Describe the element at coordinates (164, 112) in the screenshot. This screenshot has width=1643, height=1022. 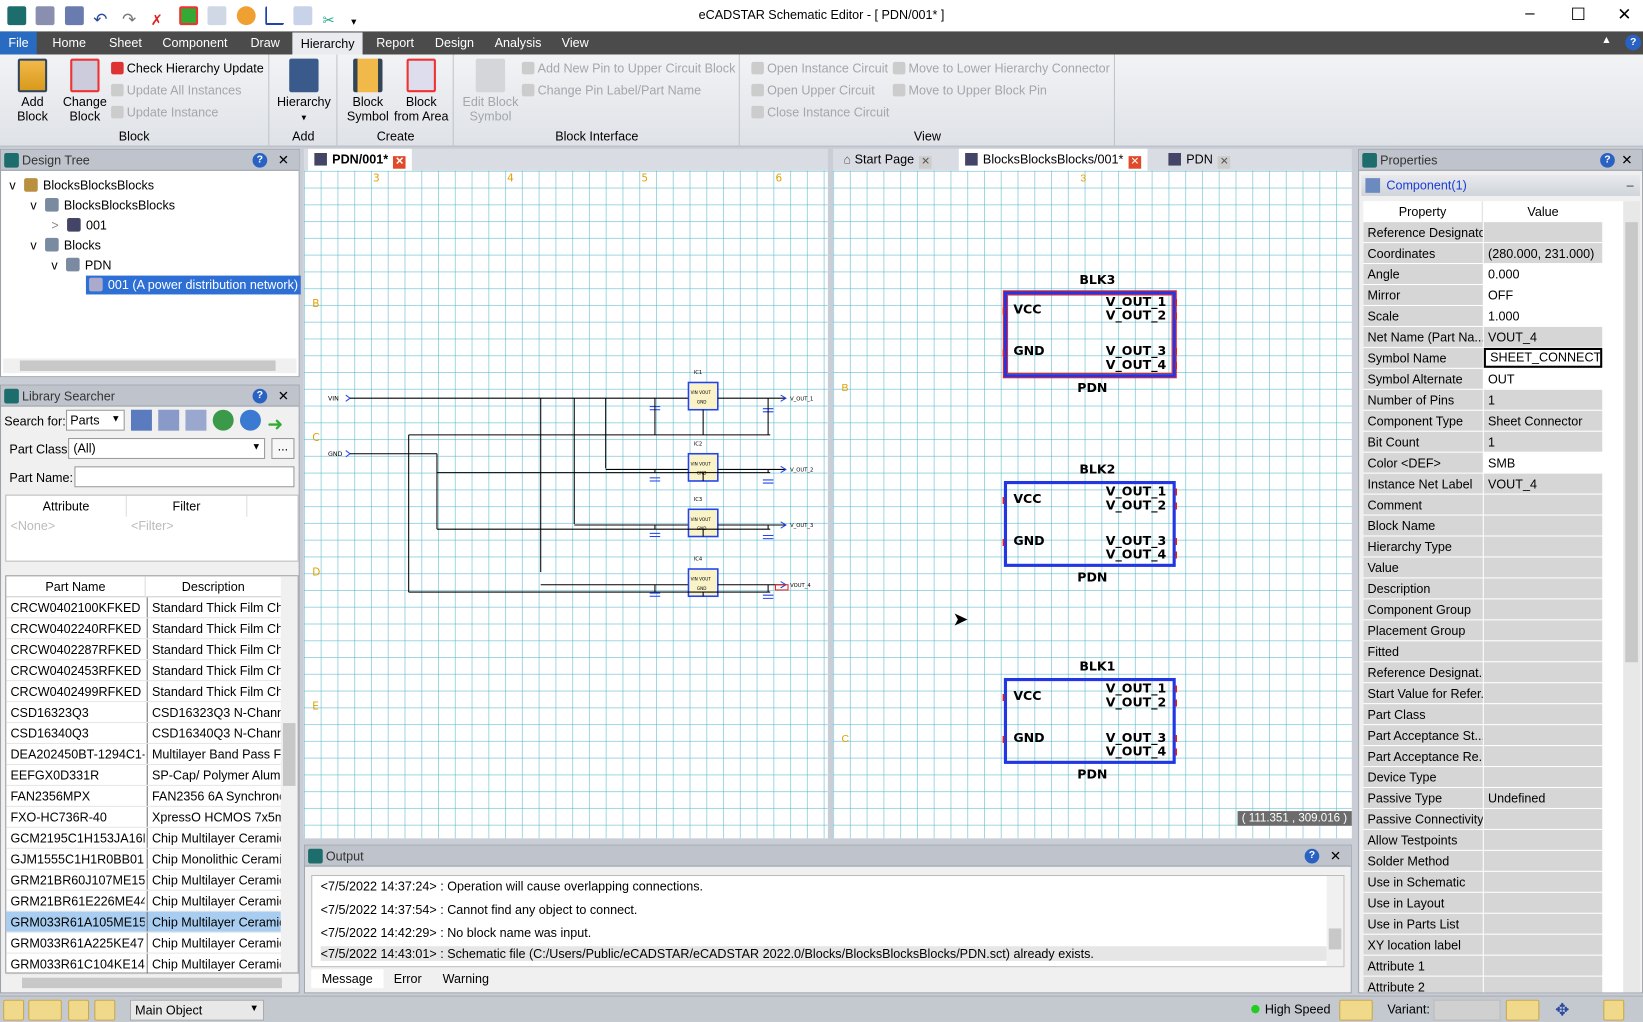
I see `update-instance-button: Update Instance` at that location.